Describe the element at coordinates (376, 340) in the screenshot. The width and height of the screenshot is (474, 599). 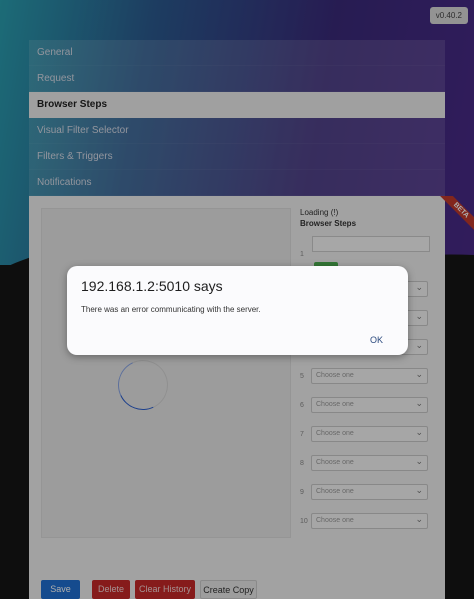
I see `dialog-ok-button: OK` at that location.